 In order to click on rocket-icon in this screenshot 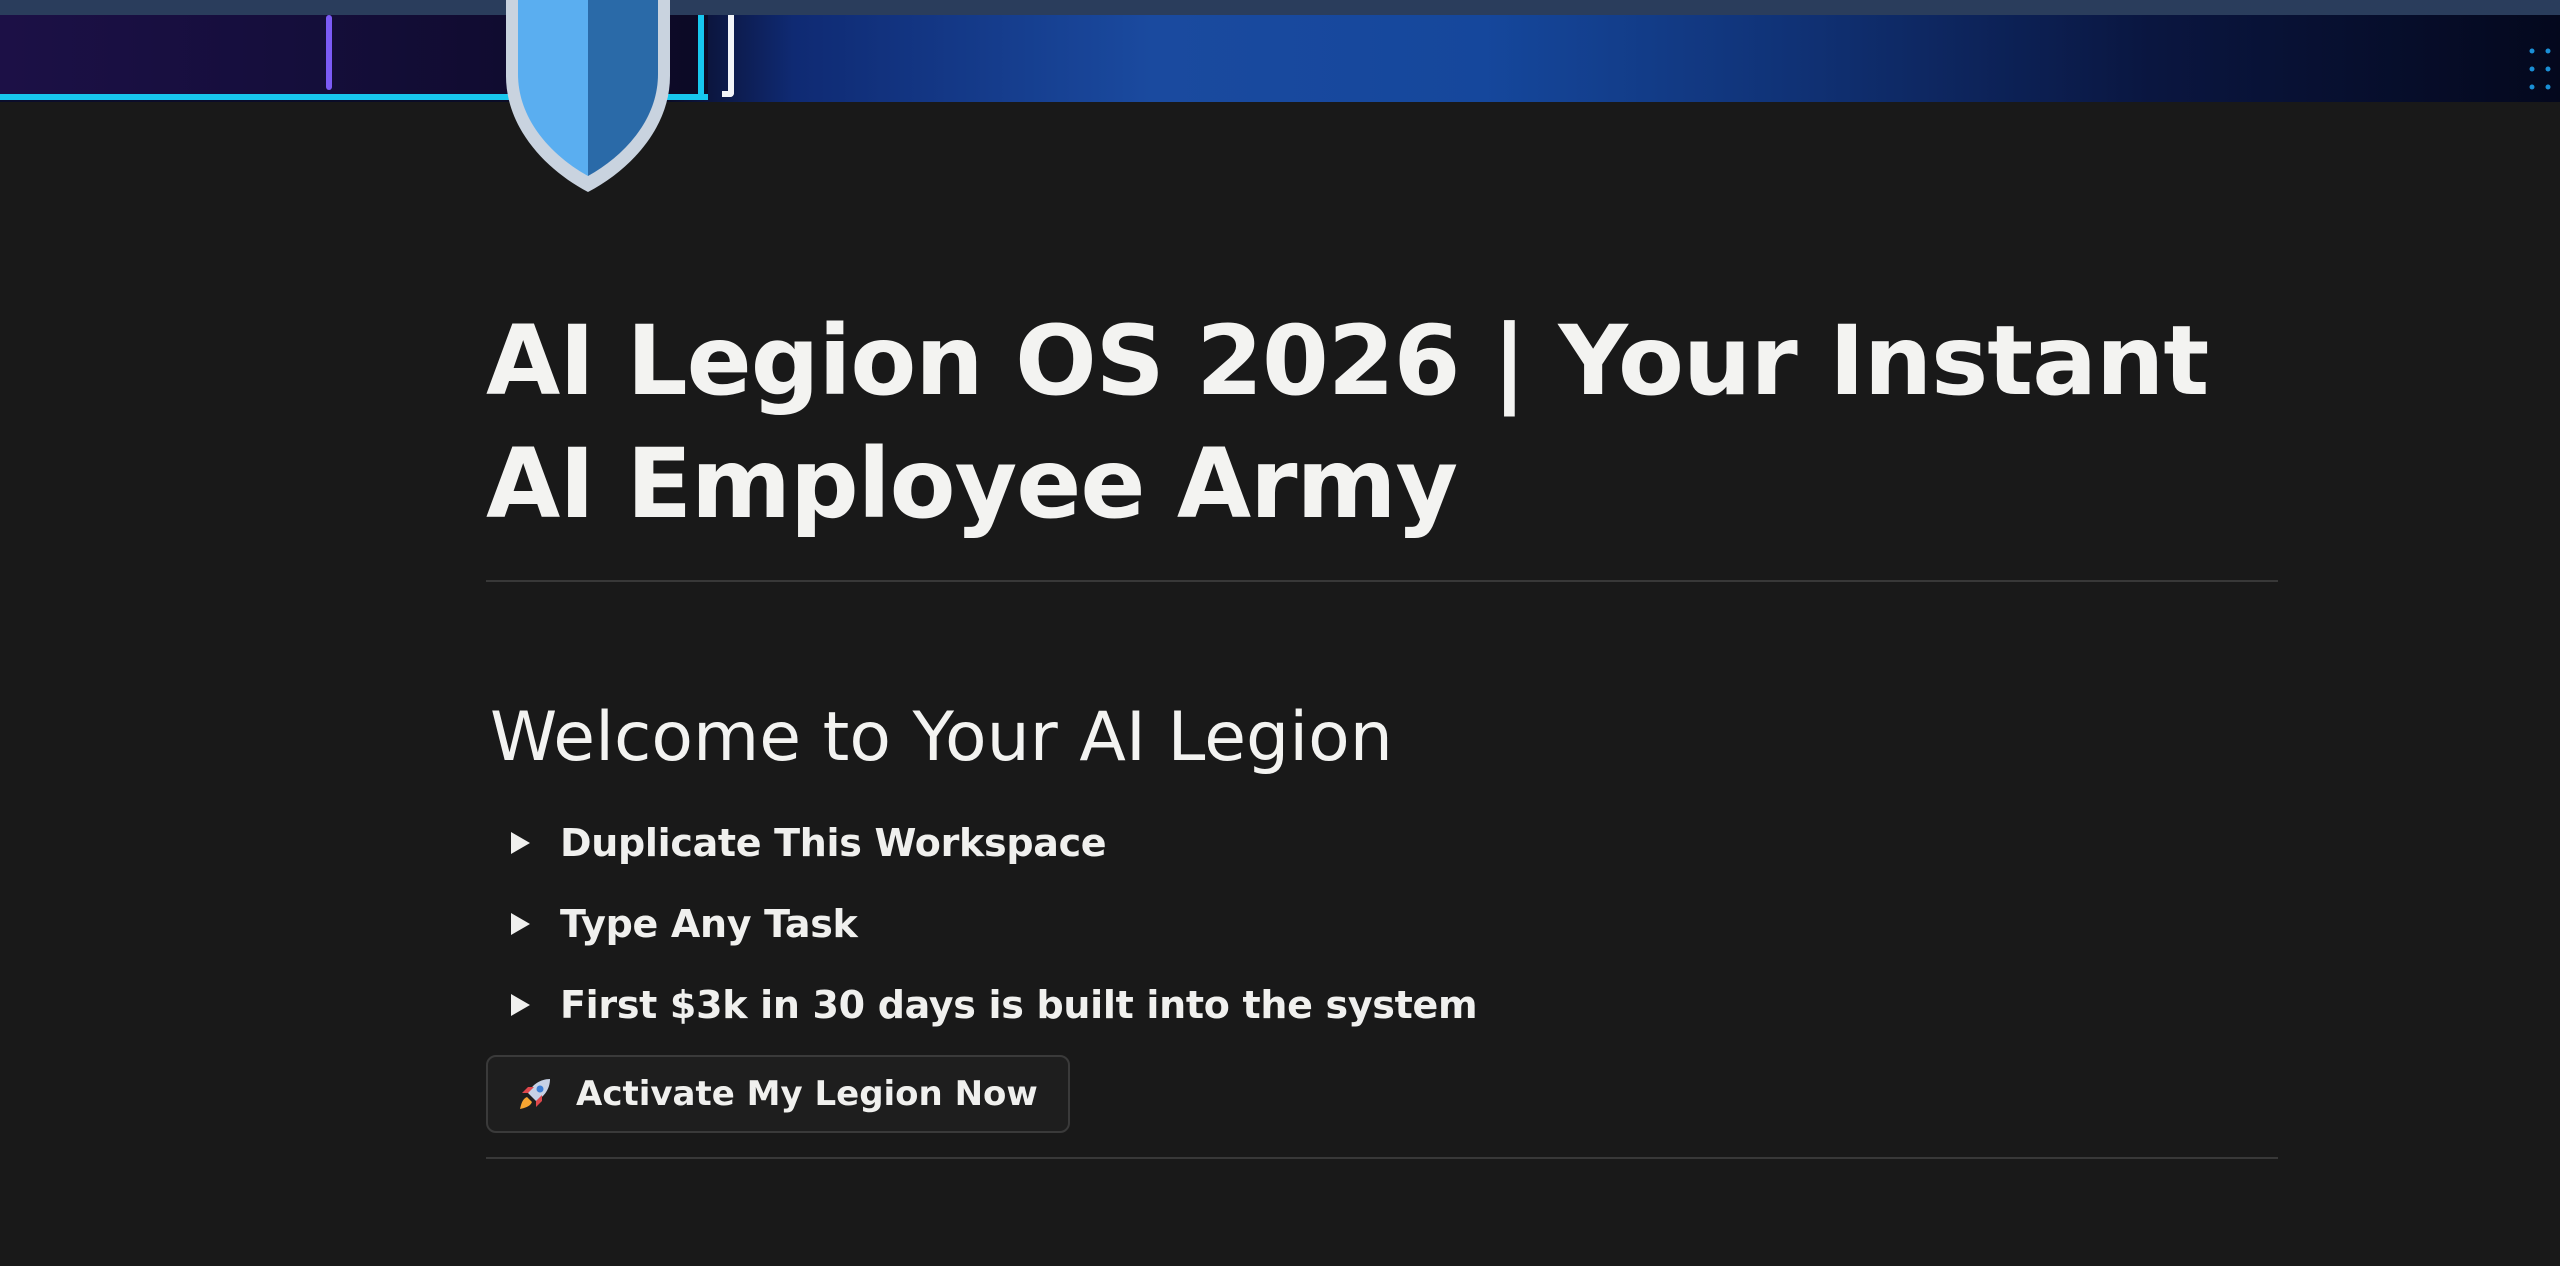, I will do `click(535, 1094)`.